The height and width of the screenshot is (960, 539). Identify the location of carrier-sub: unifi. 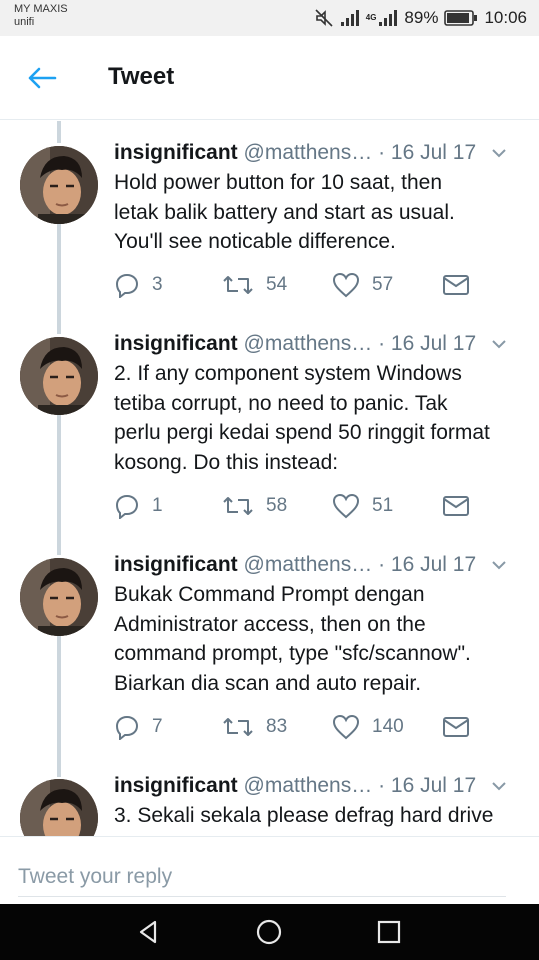
(24, 22).